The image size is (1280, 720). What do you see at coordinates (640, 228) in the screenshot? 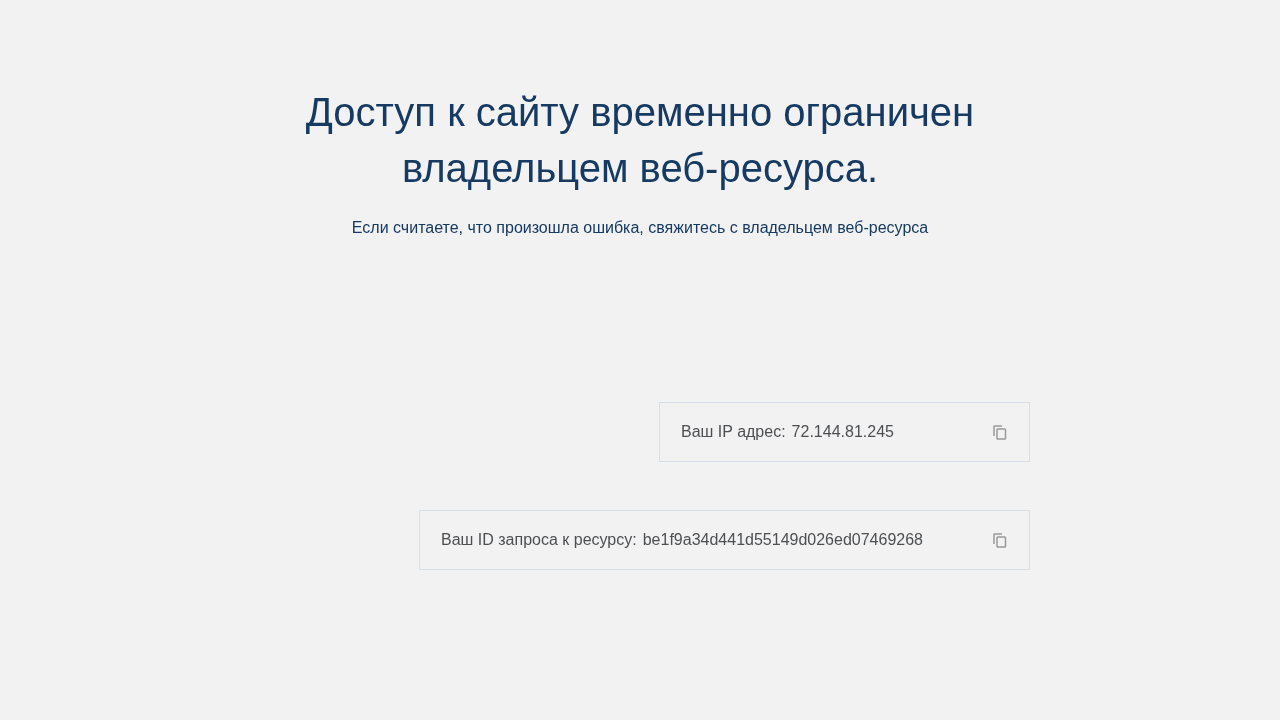
I see `page-subheading: Если считаете, что произошла ошибка, свяжитесь с владельцем веб-ресурса` at bounding box center [640, 228].